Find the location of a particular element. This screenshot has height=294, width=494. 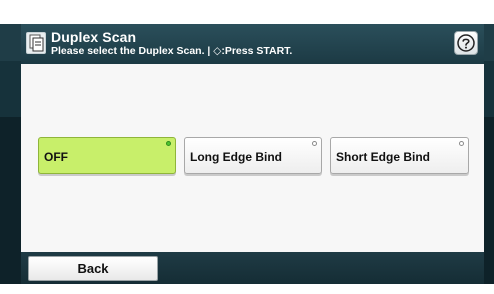

device-bezel-bottom is located at coordinates (247, 289).